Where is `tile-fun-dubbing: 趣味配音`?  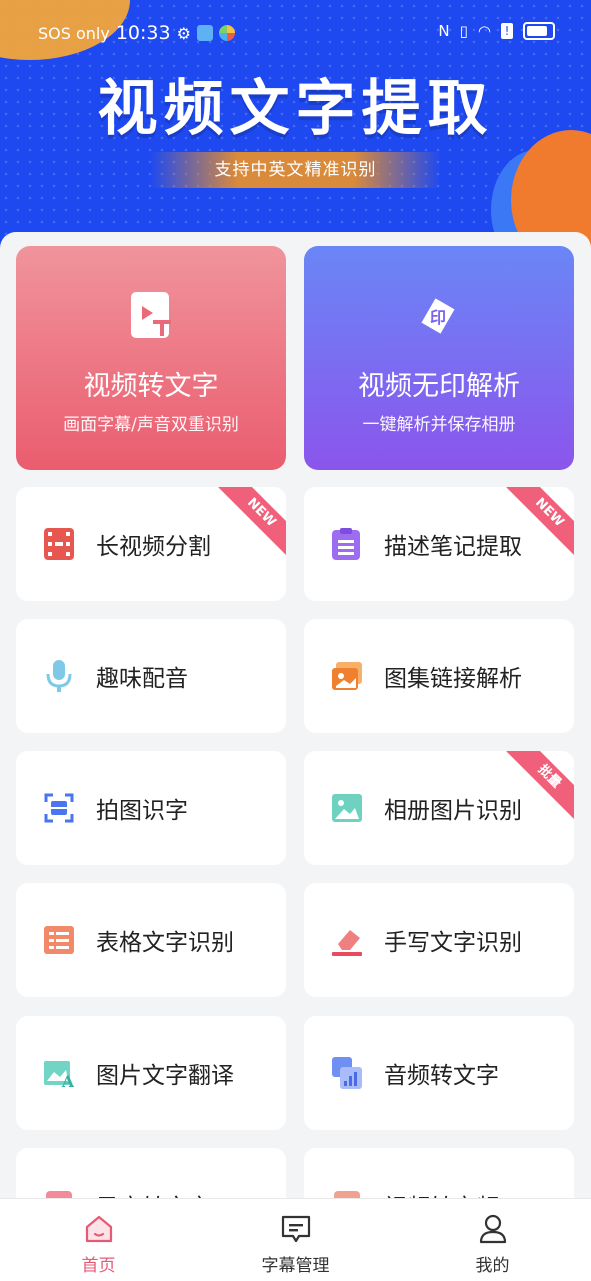
tile-fun-dubbing: 趣味配音 is located at coordinates (151, 676).